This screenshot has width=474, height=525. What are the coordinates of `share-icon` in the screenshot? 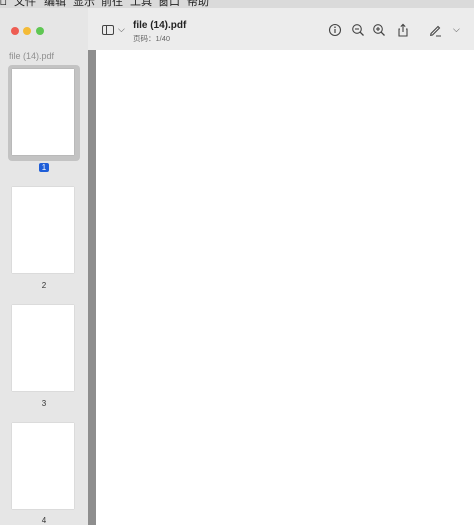 It's located at (403, 30).